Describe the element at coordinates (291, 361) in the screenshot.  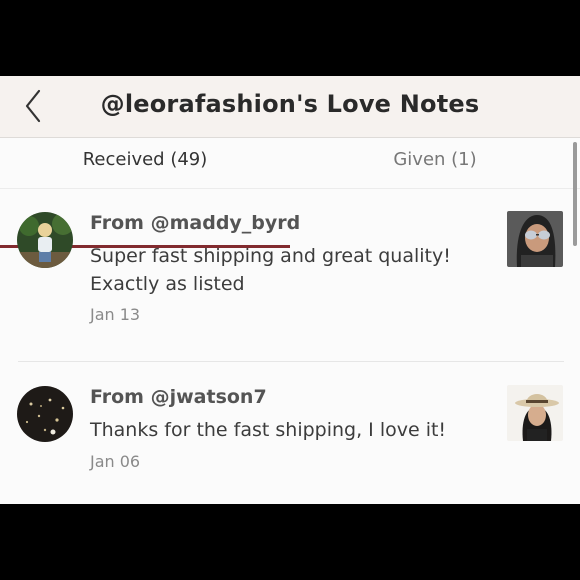
I see `divider` at that location.